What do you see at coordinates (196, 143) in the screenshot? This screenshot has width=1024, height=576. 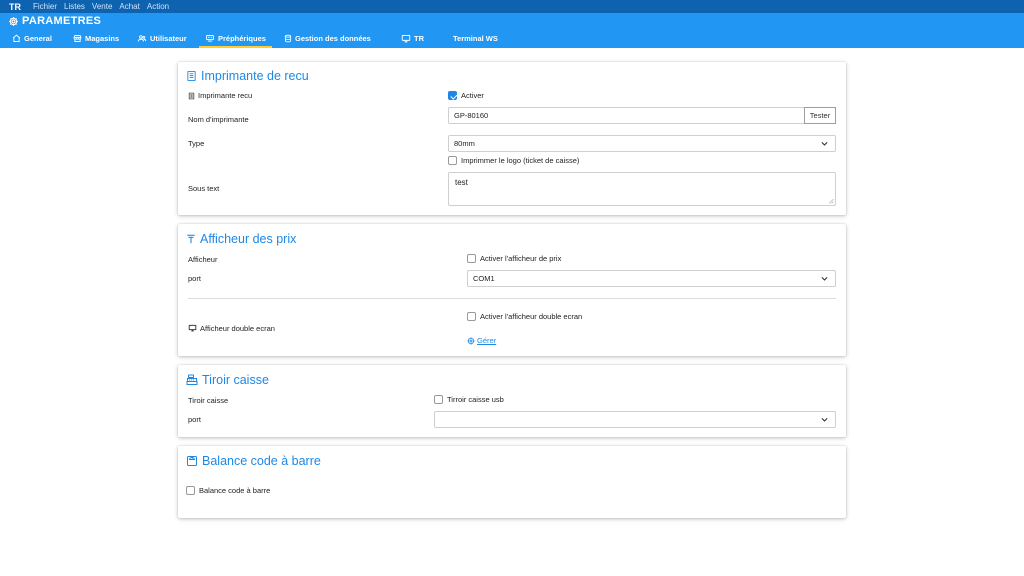 I see `type-label: Type` at bounding box center [196, 143].